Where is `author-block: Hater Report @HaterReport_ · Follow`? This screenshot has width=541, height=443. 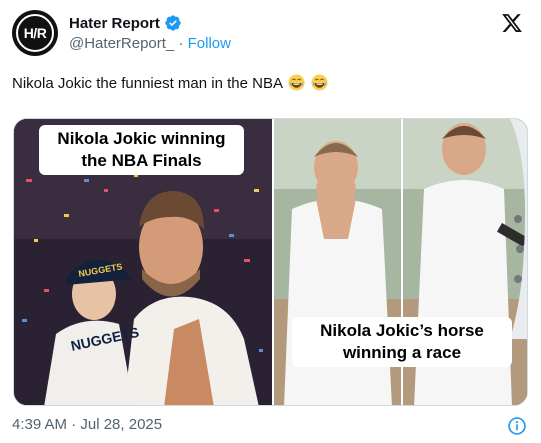 author-block: Hater Report @HaterReport_ · Follow is located at coordinates (150, 34).